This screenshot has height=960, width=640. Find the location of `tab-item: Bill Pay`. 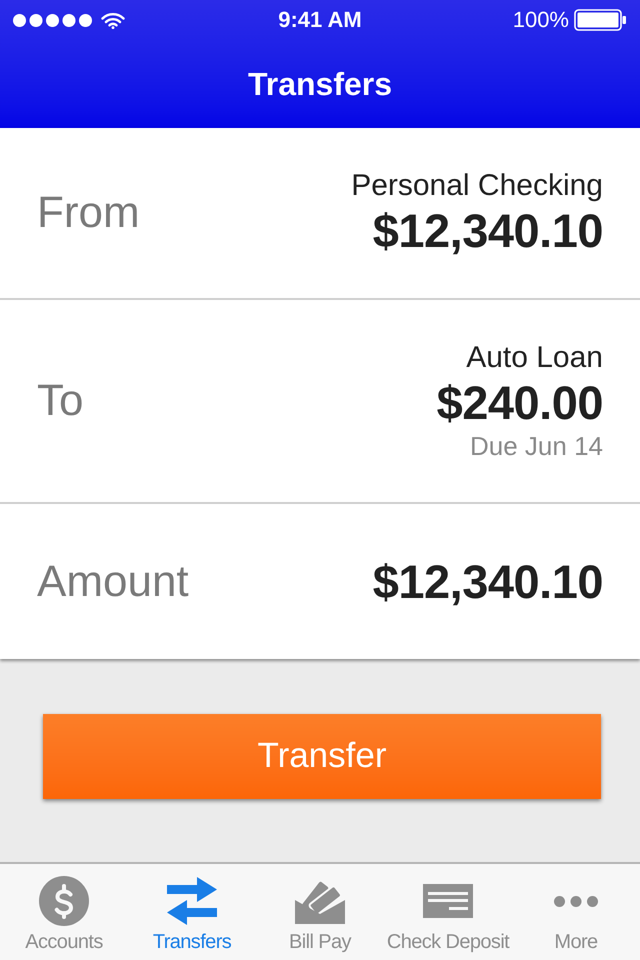

tab-item: Bill Pay is located at coordinates (320, 912).